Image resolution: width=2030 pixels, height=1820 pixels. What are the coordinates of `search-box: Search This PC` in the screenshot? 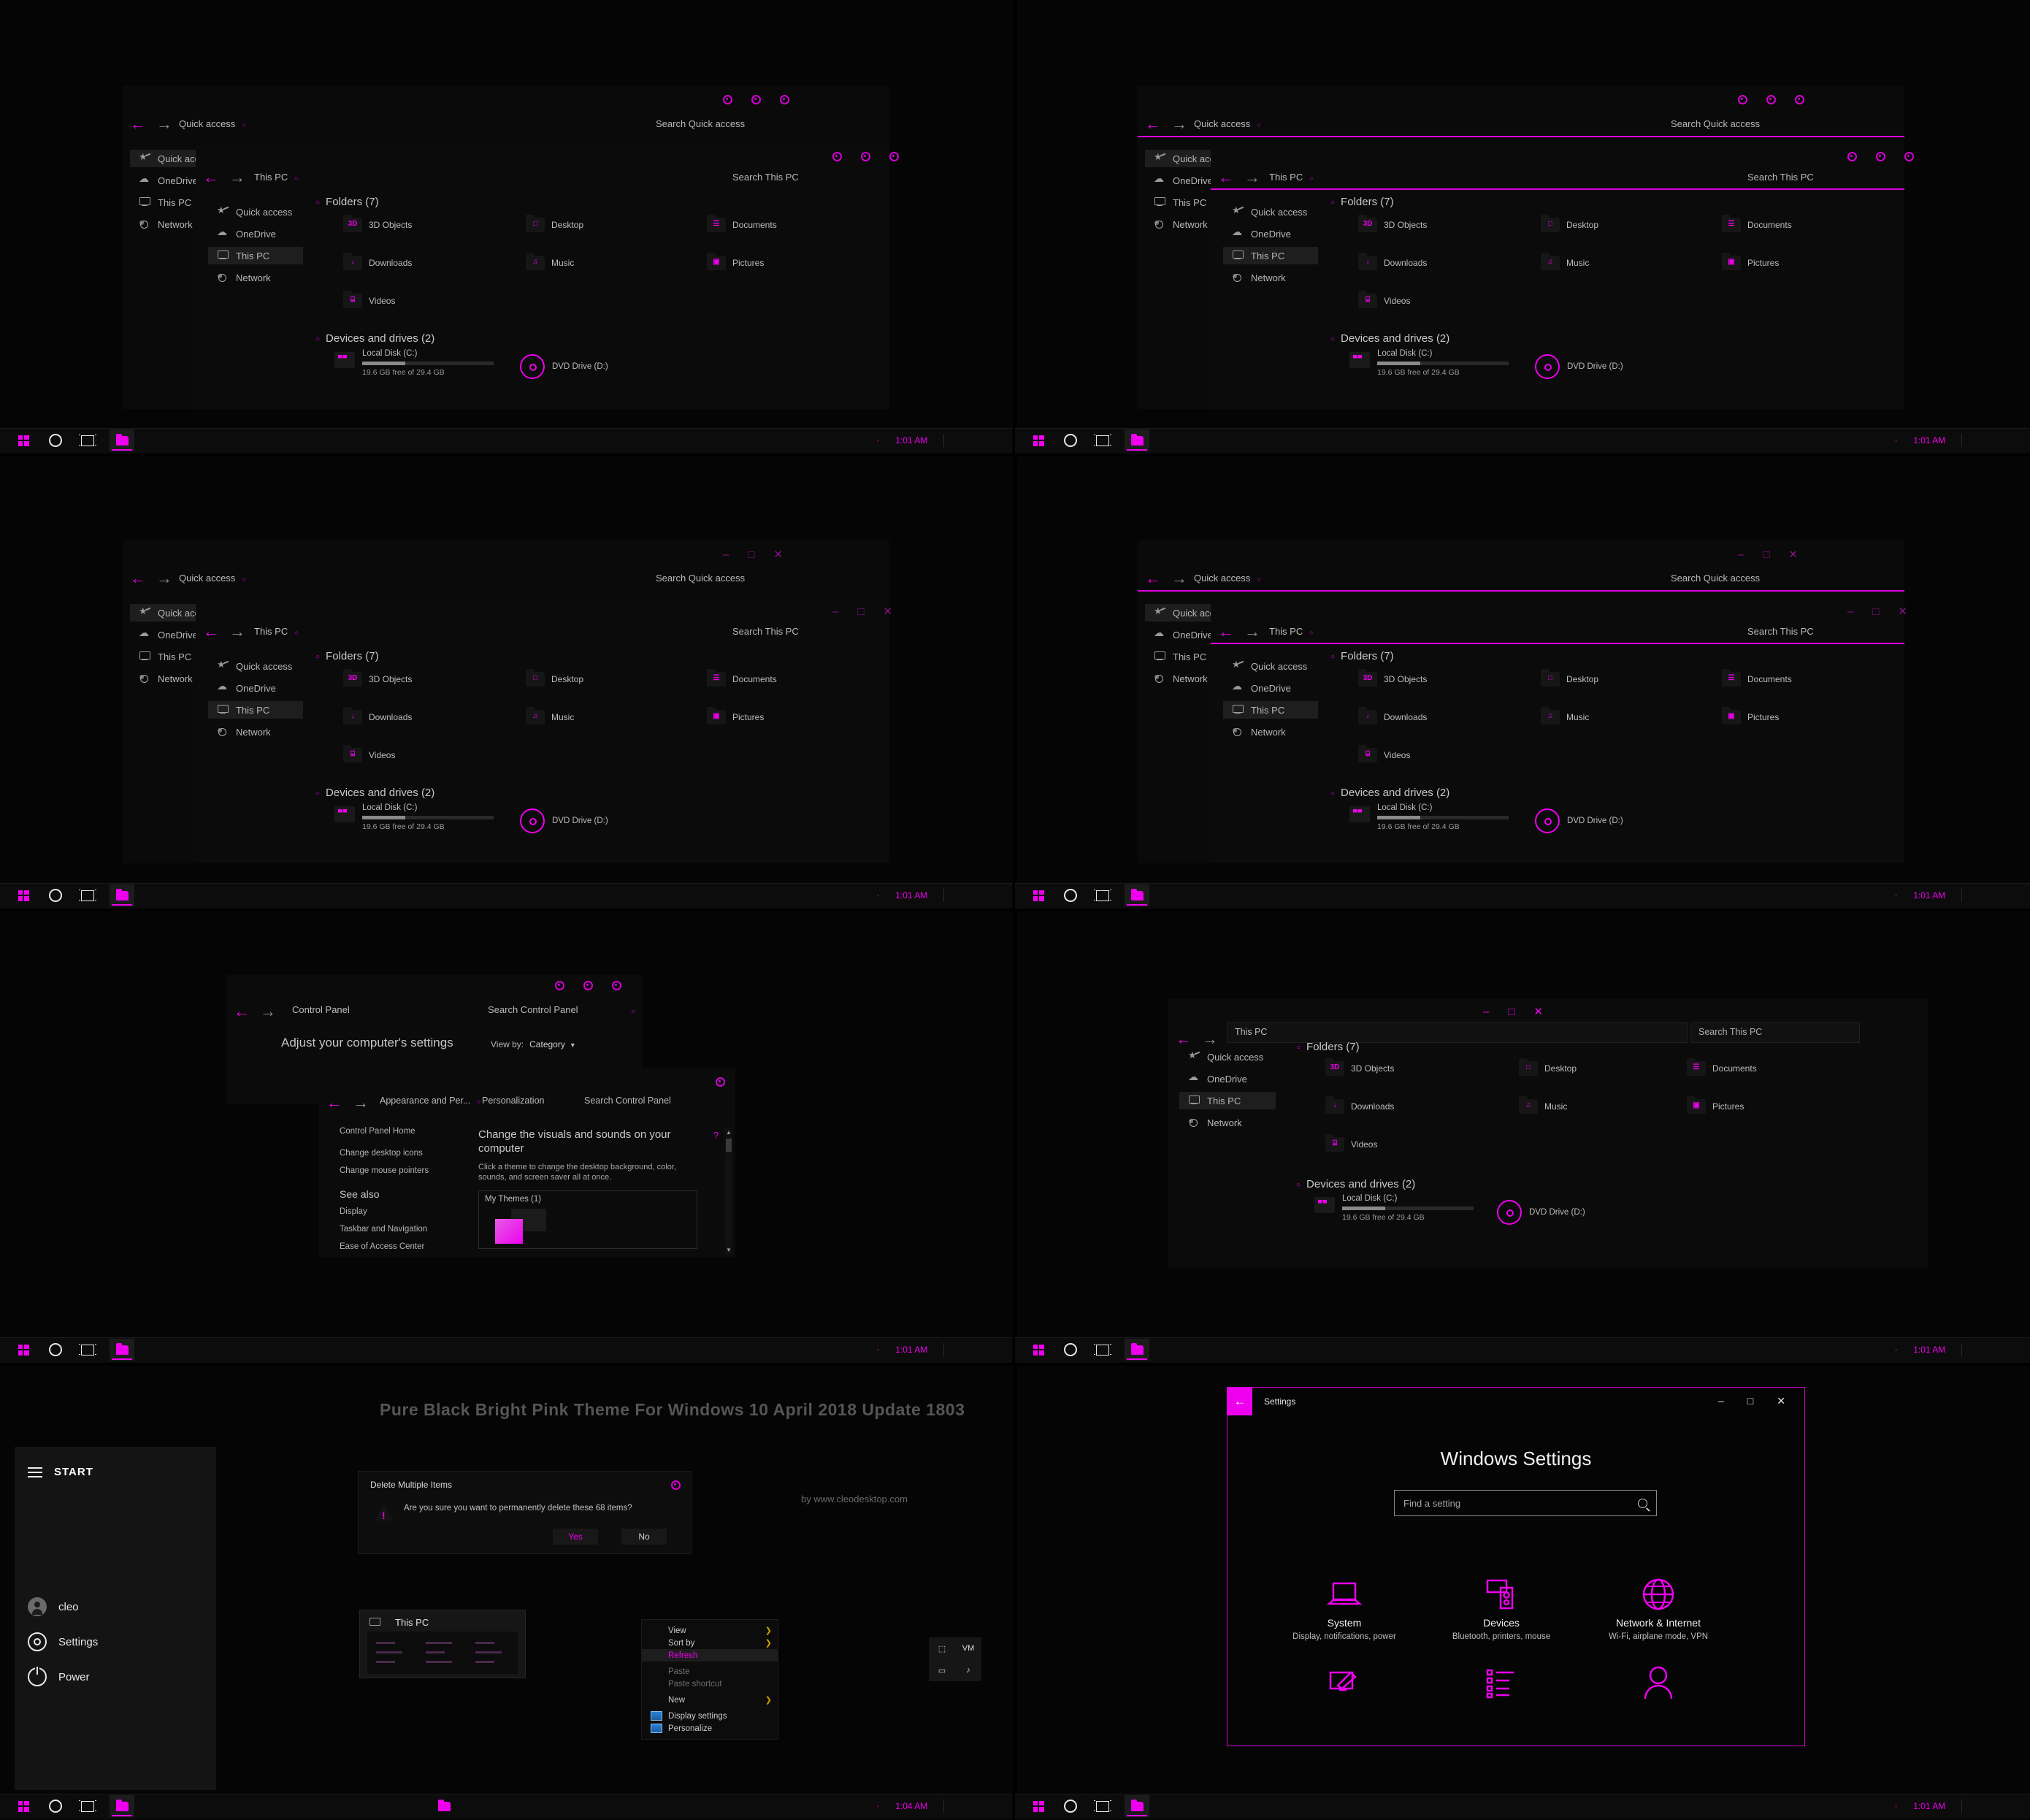 It's located at (1775, 1032).